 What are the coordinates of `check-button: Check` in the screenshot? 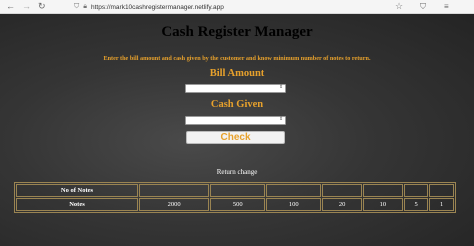 It's located at (235, 137).